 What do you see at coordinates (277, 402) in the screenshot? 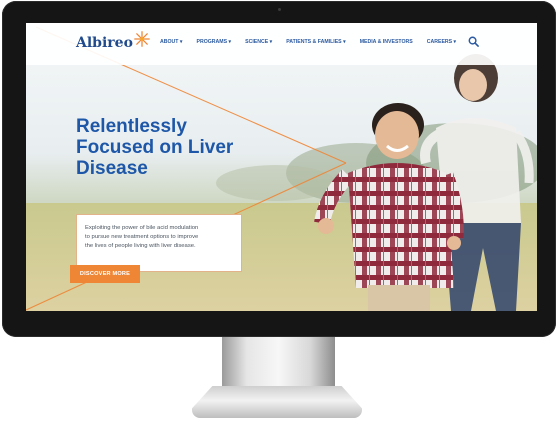
I see `monitor-stand-base` at bounding box center [277, 402].